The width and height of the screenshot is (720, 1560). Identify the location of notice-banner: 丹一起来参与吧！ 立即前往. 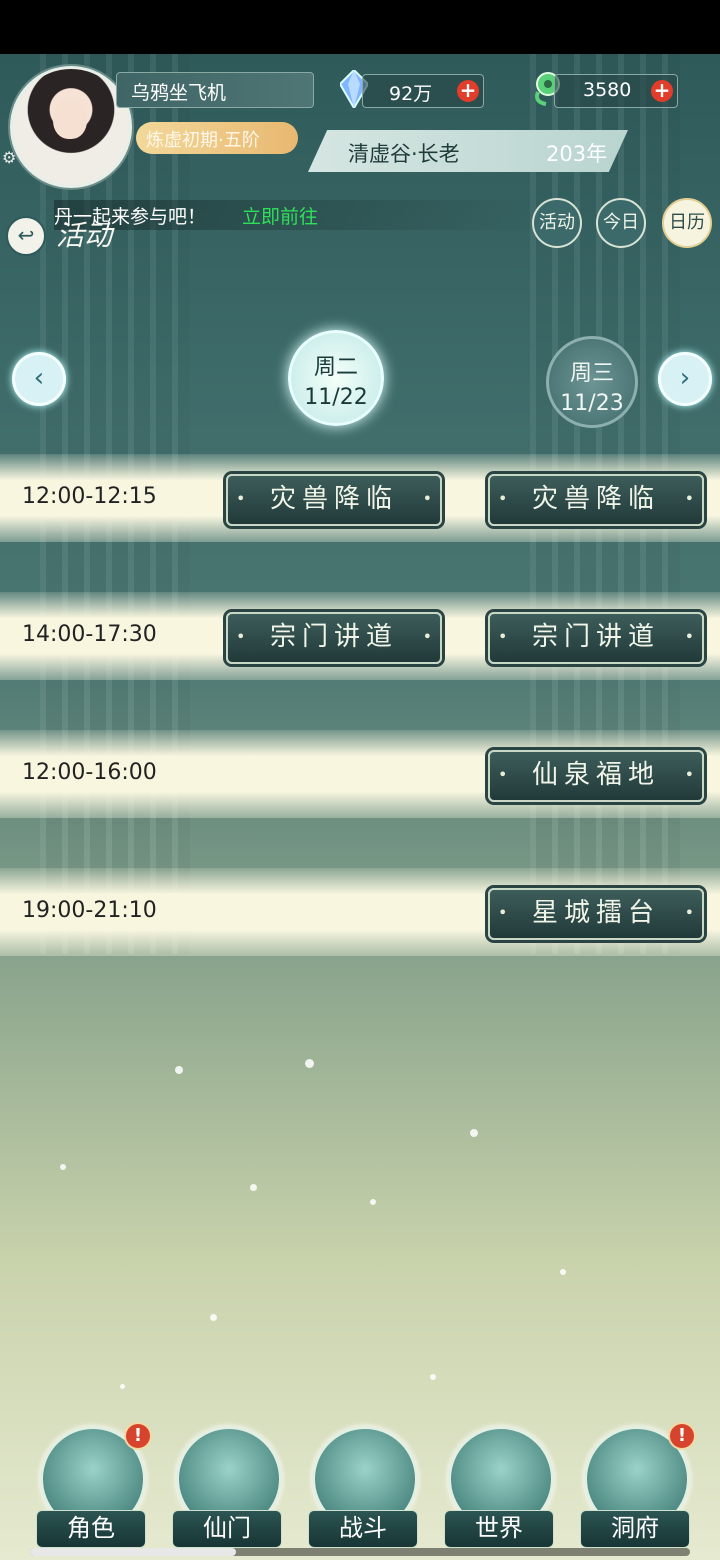
(304, 215).